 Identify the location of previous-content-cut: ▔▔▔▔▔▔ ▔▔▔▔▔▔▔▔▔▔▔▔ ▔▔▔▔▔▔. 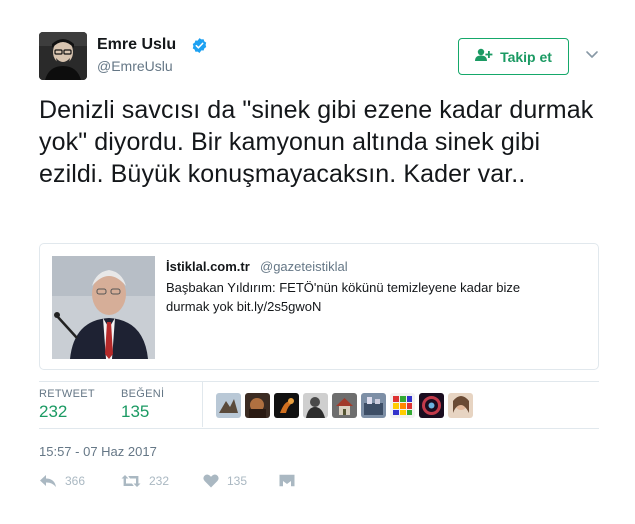
(317, 4).